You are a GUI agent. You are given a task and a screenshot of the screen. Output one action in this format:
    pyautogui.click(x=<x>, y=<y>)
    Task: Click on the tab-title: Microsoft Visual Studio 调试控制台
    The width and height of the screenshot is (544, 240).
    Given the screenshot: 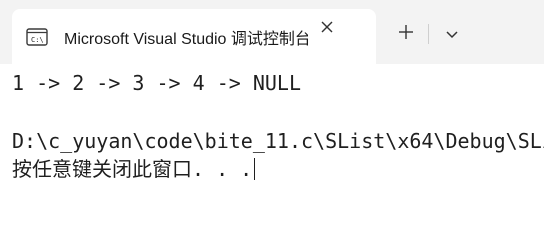 What is the action you would take?
    pyautogui.click(x=186, y=39)
    